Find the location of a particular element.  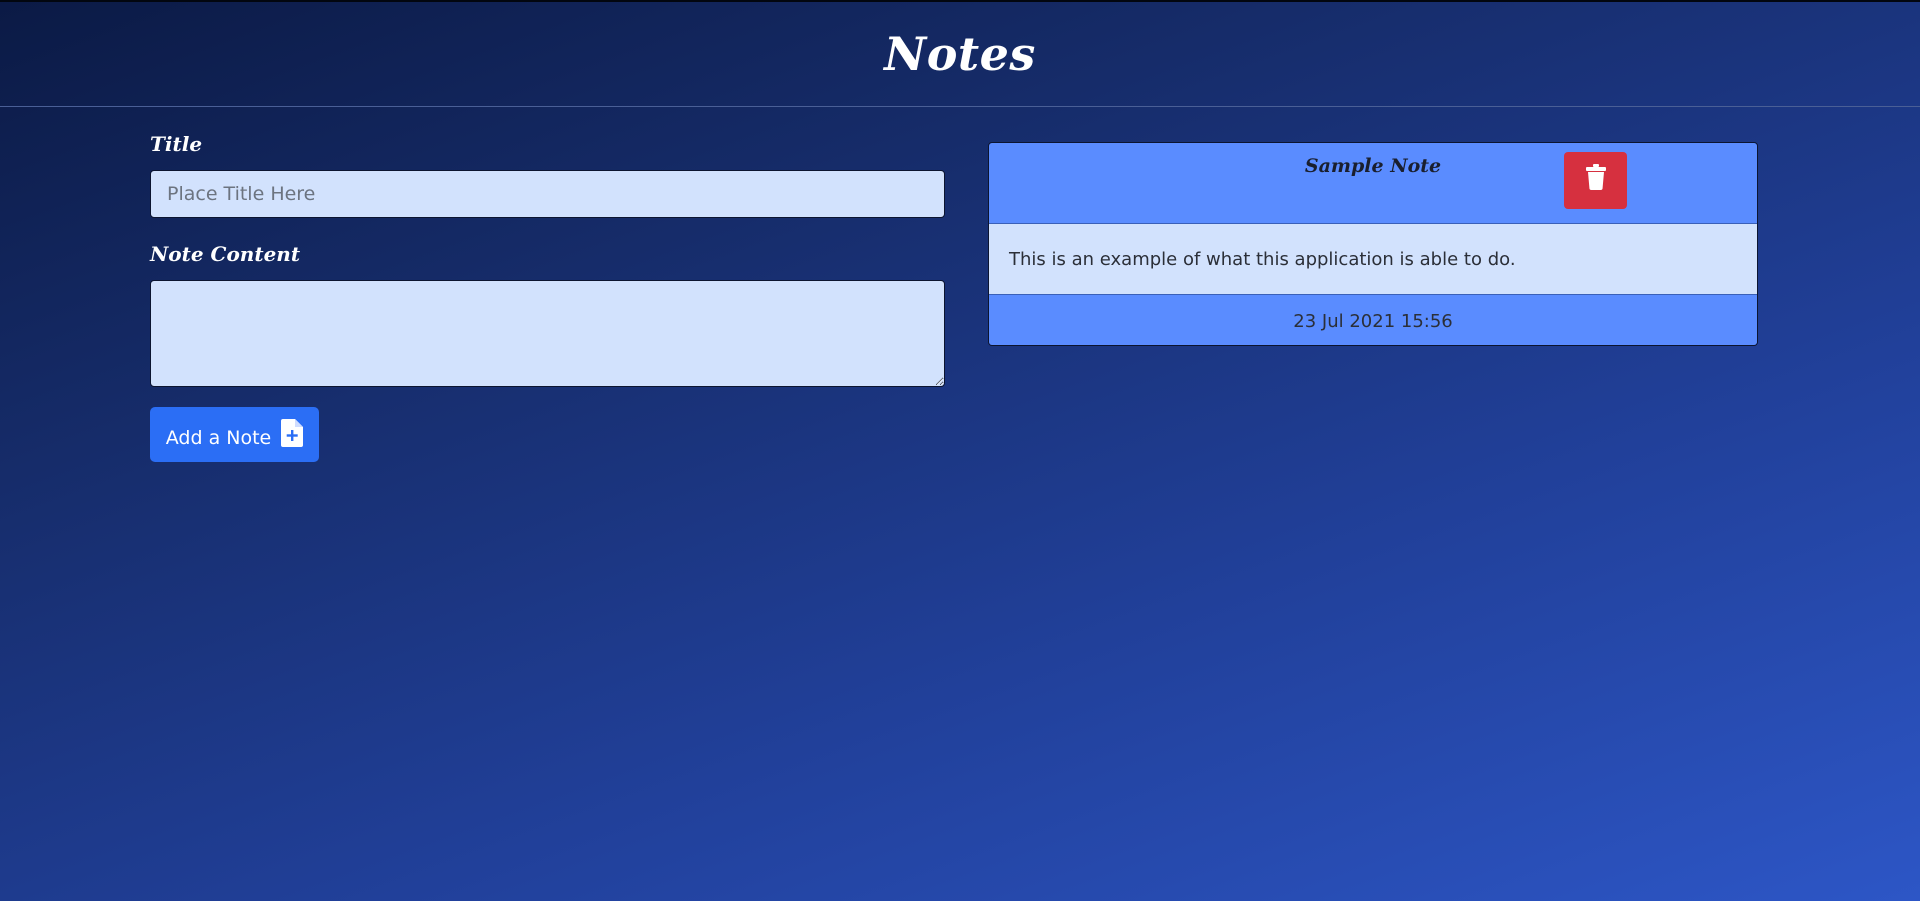

page-header: Notes is located at coordinates (960, 53).